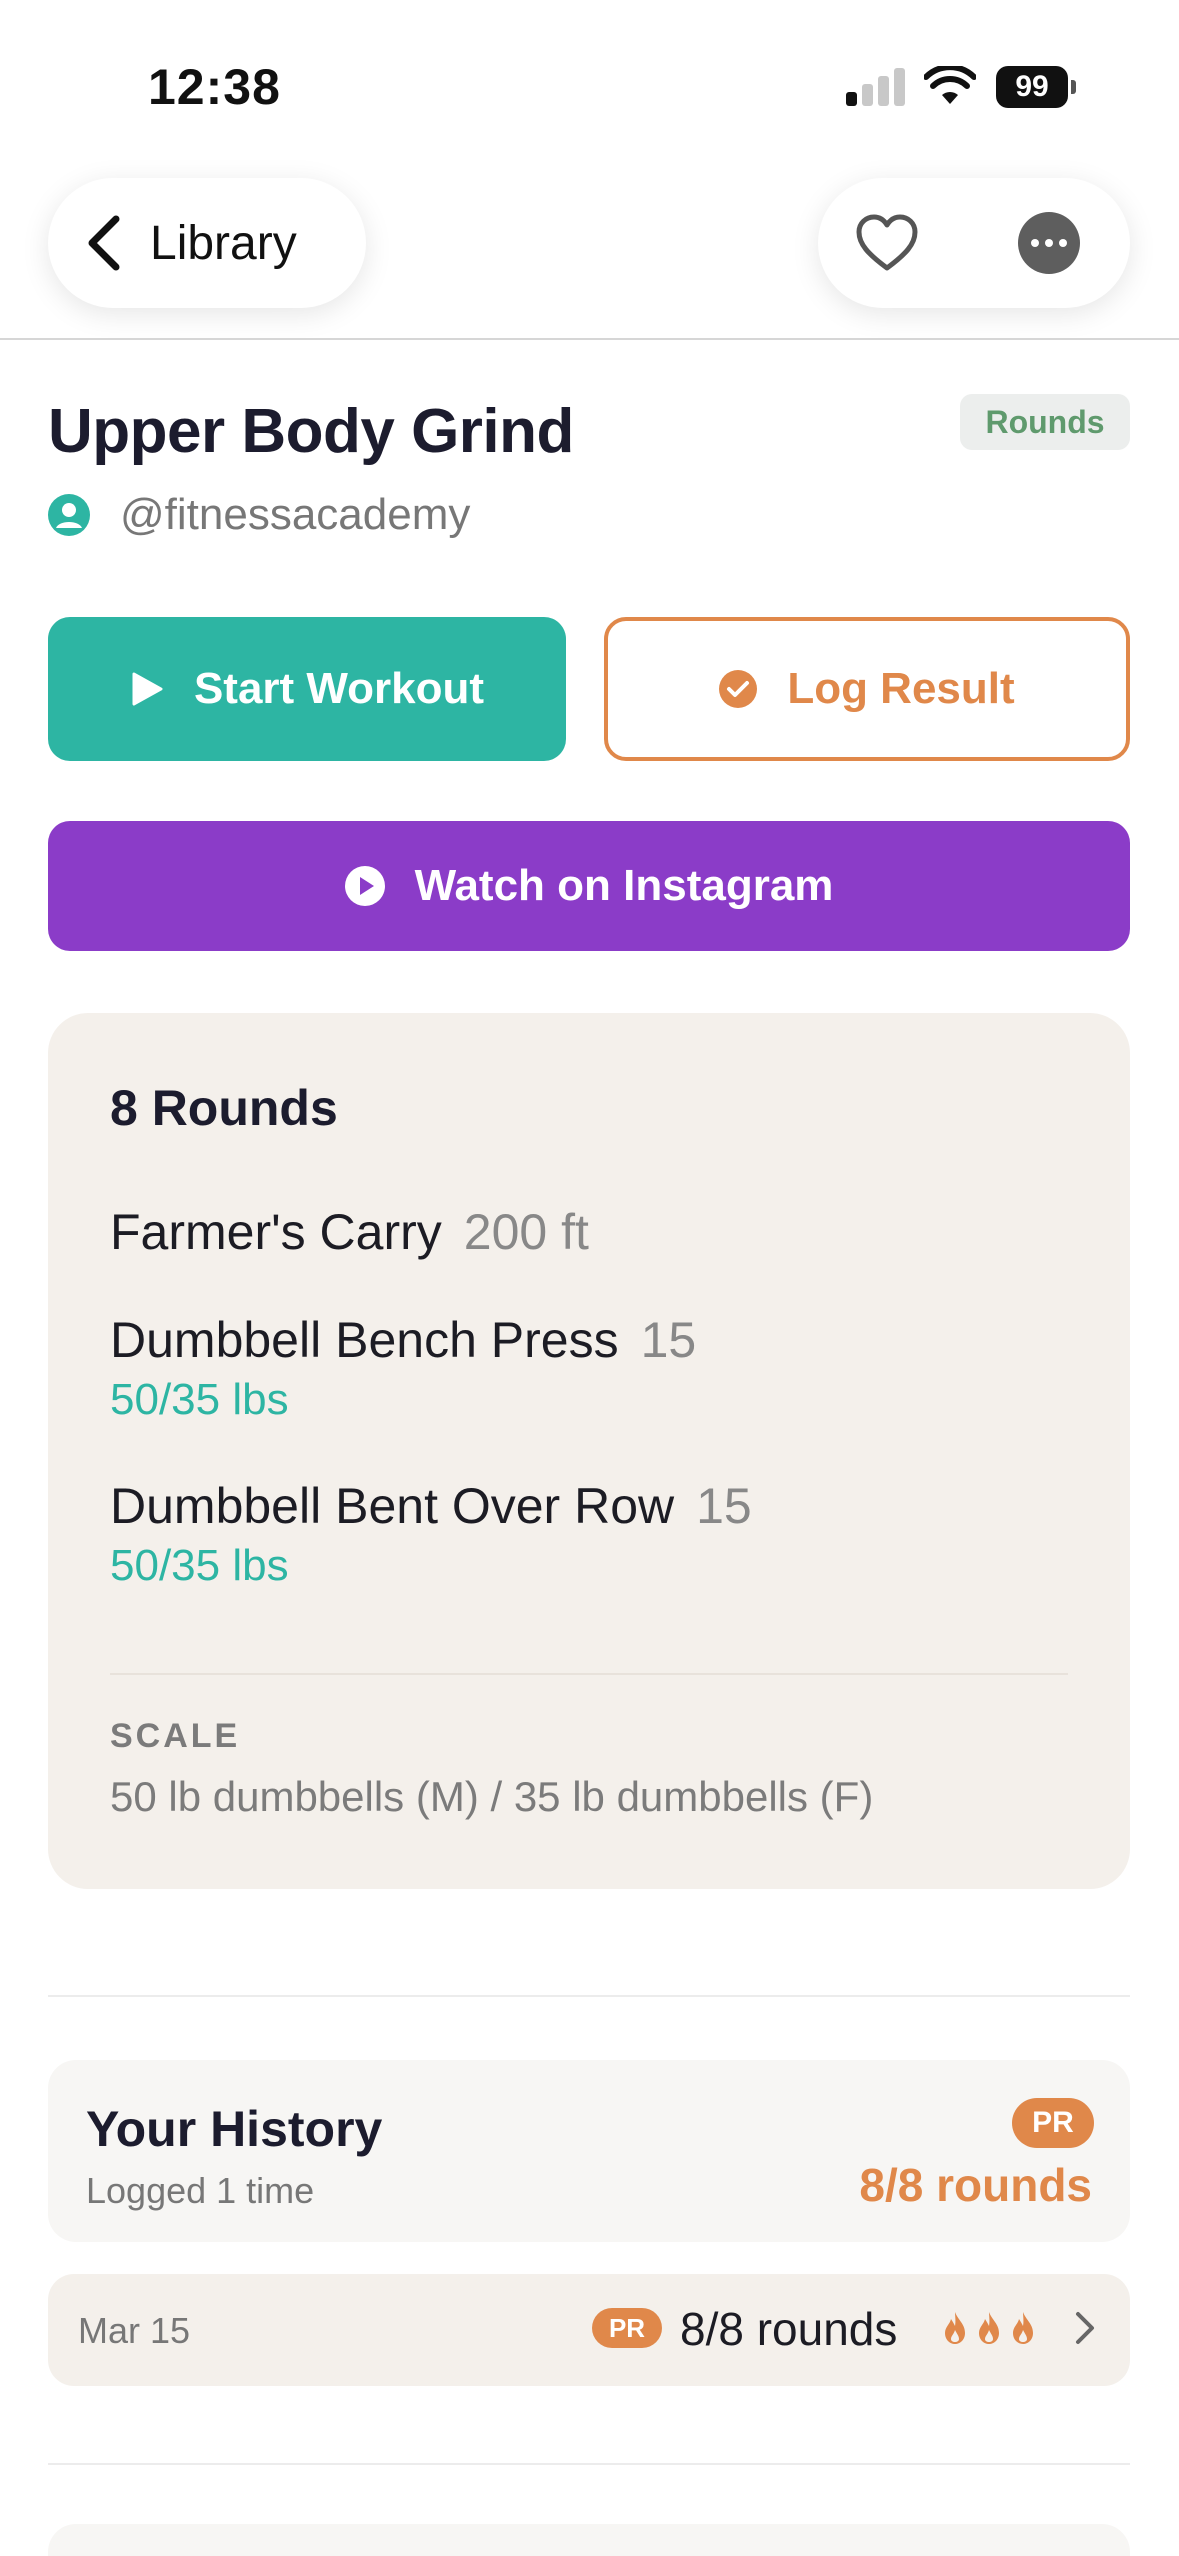  I want to click on log-result-button: Log Result, so click(867, 689).